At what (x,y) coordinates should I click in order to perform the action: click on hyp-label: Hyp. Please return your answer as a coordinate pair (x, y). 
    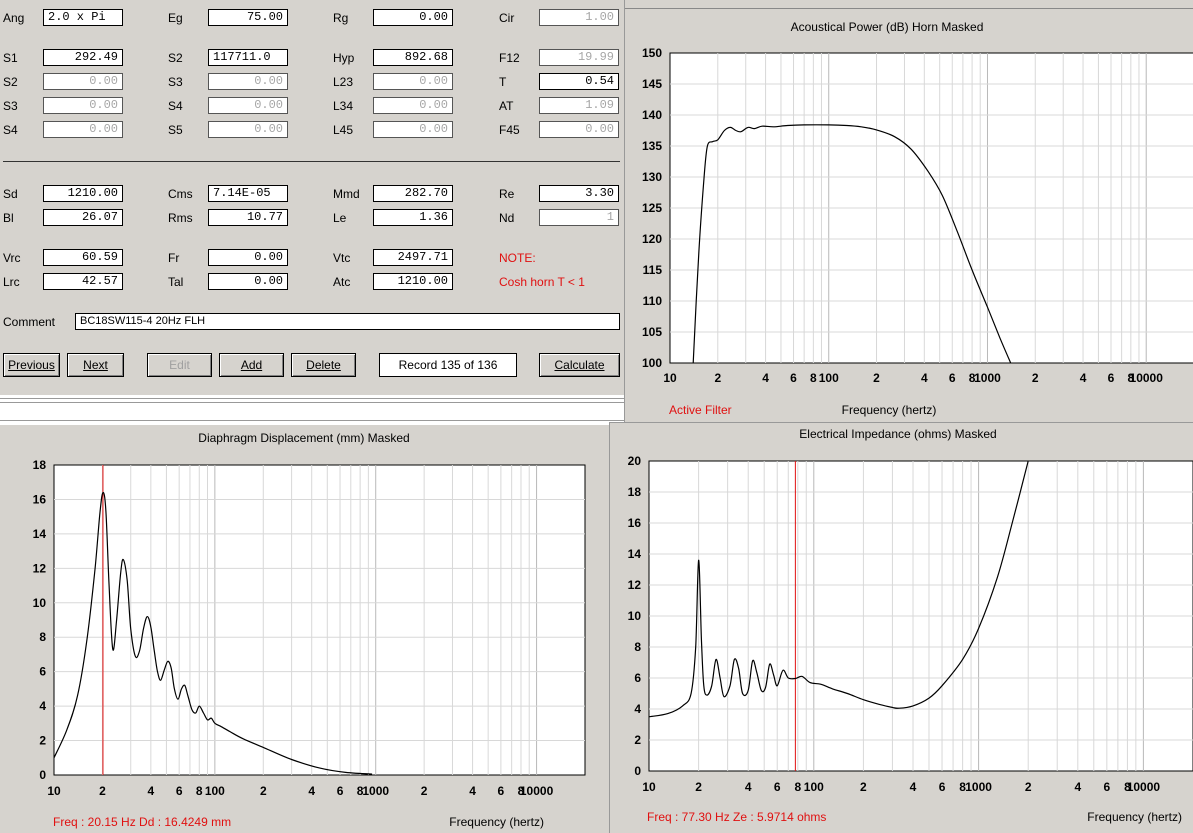
    Looking at the image, I should click on (344, 58).